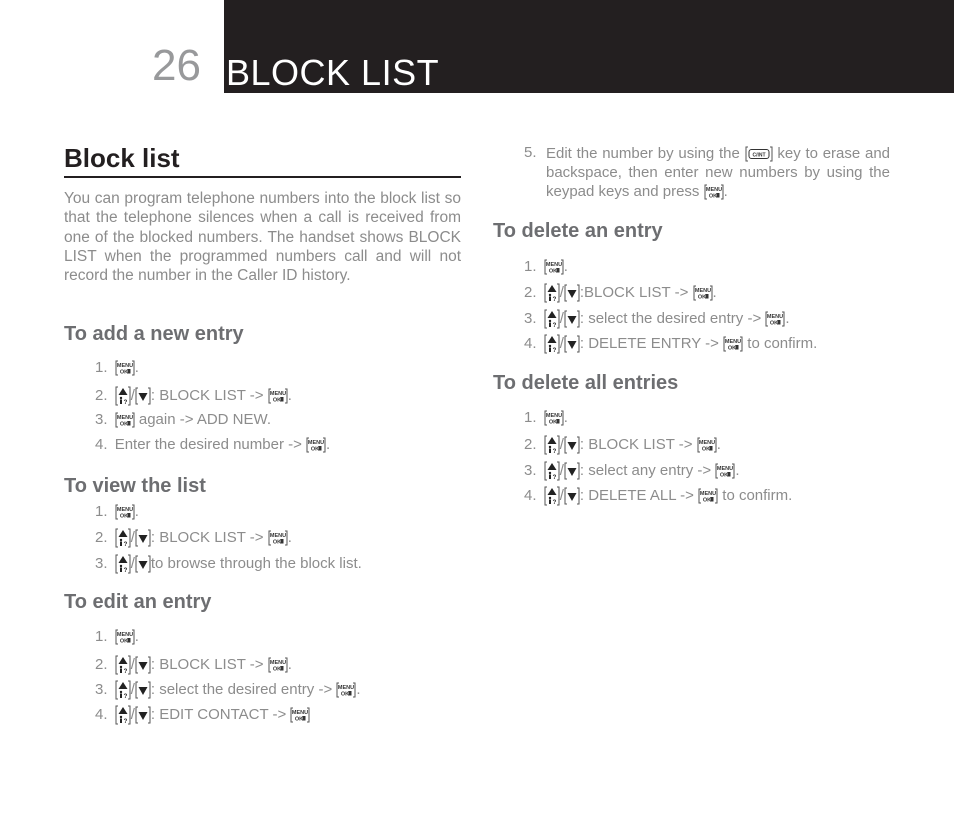 The image size is (954, 815). I want to click on step-item: 3. ? / : select any entry -> MENU OK ., so click(632, 471).